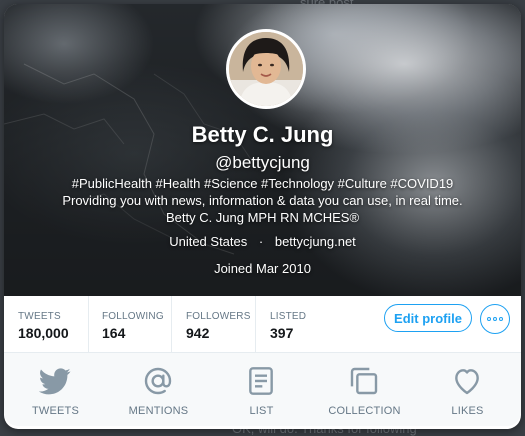 This screenshot has height=436, width=525. I want to click on stat-label: TWEETS, so click(39, 316).